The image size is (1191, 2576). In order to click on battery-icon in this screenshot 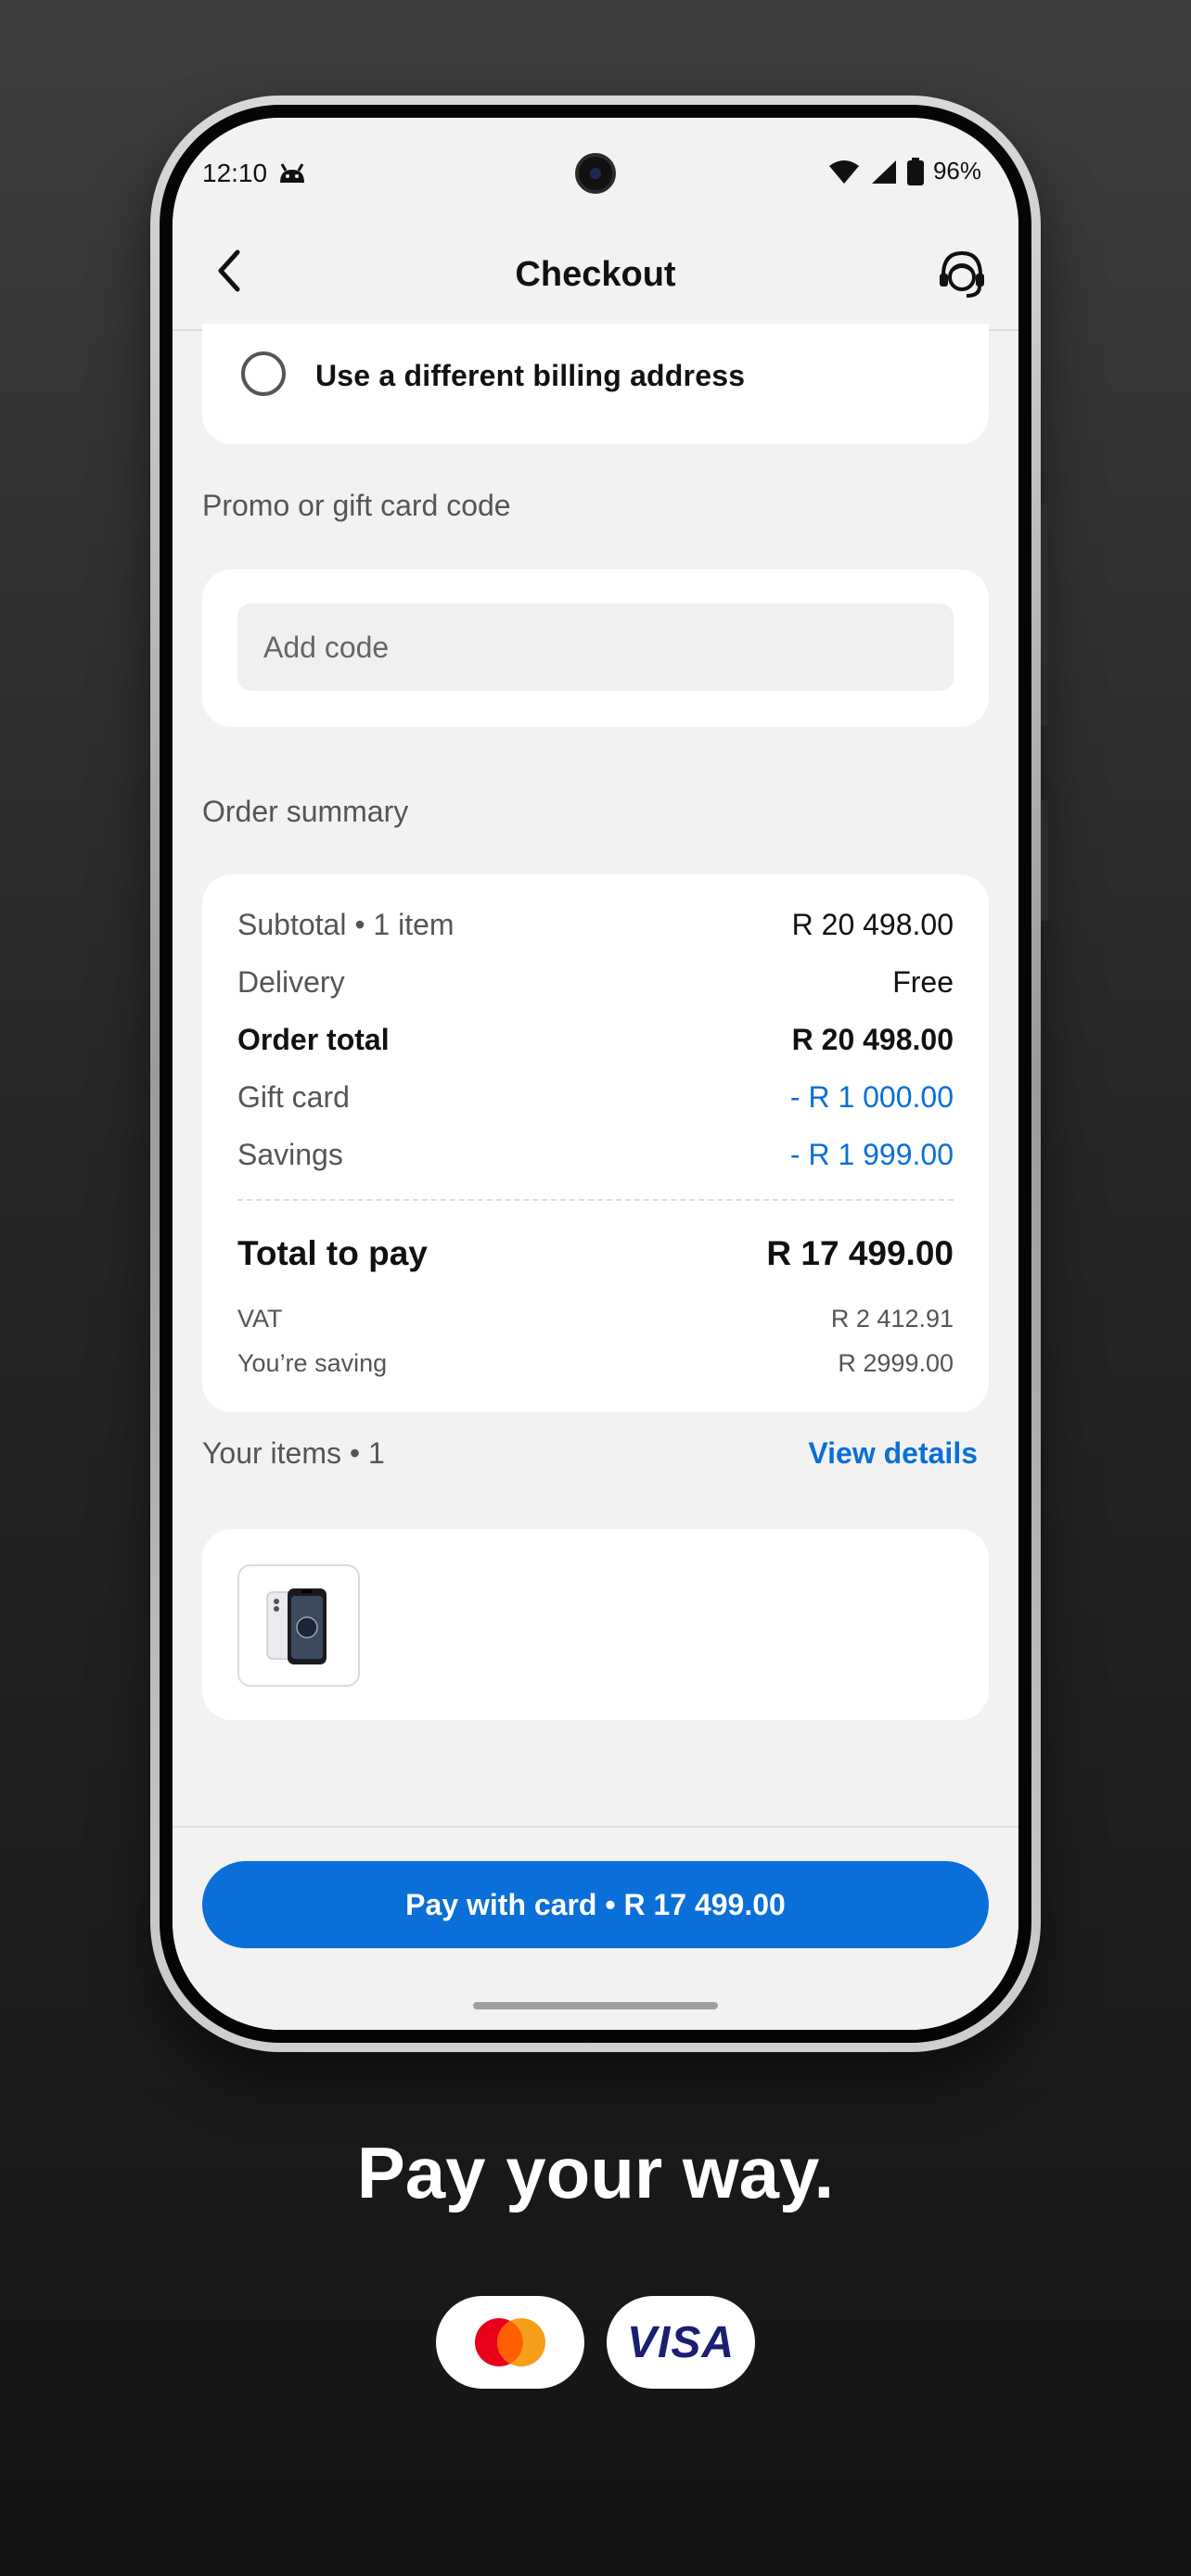, I will do `click(915, 171)`.